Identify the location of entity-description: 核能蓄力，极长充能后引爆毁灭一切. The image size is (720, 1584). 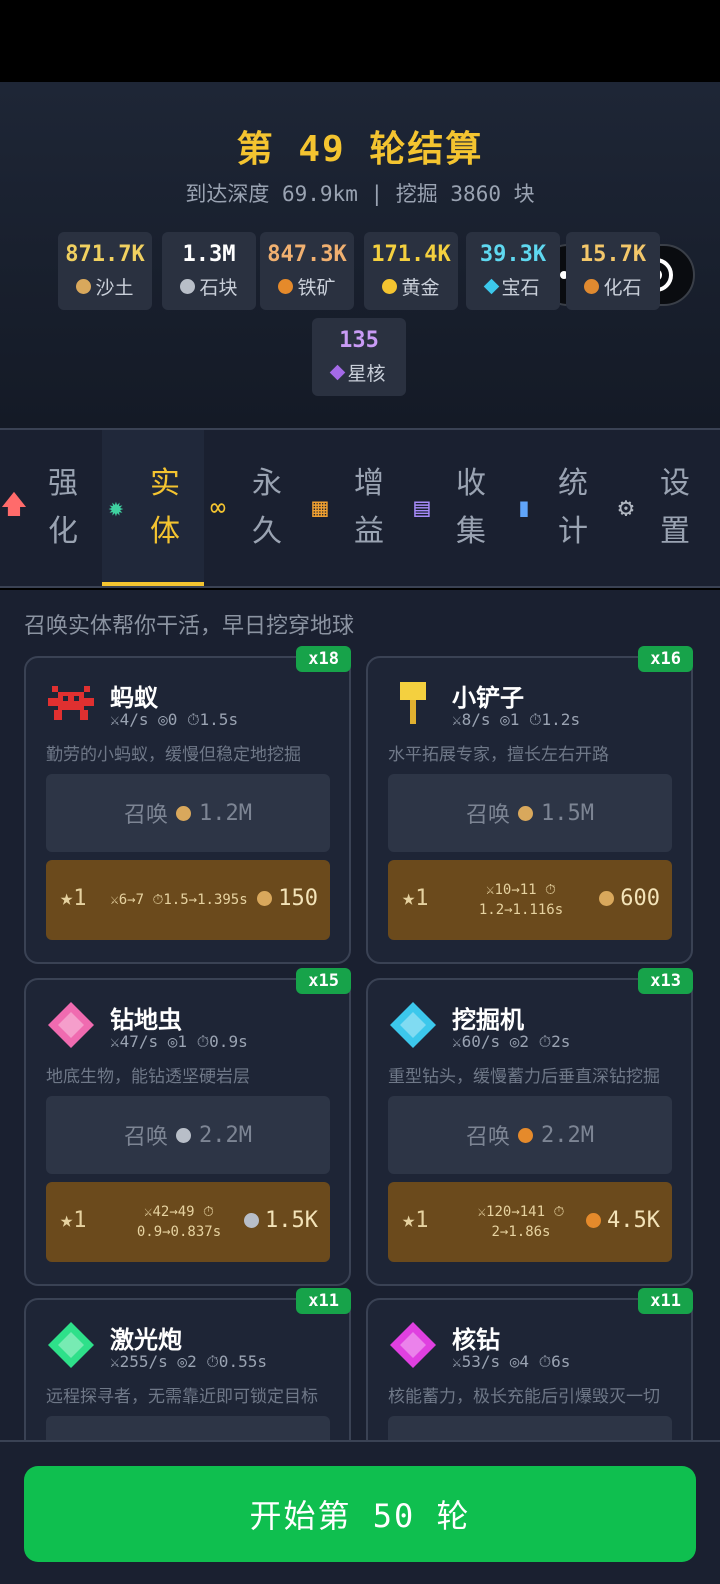
(524, 1397).